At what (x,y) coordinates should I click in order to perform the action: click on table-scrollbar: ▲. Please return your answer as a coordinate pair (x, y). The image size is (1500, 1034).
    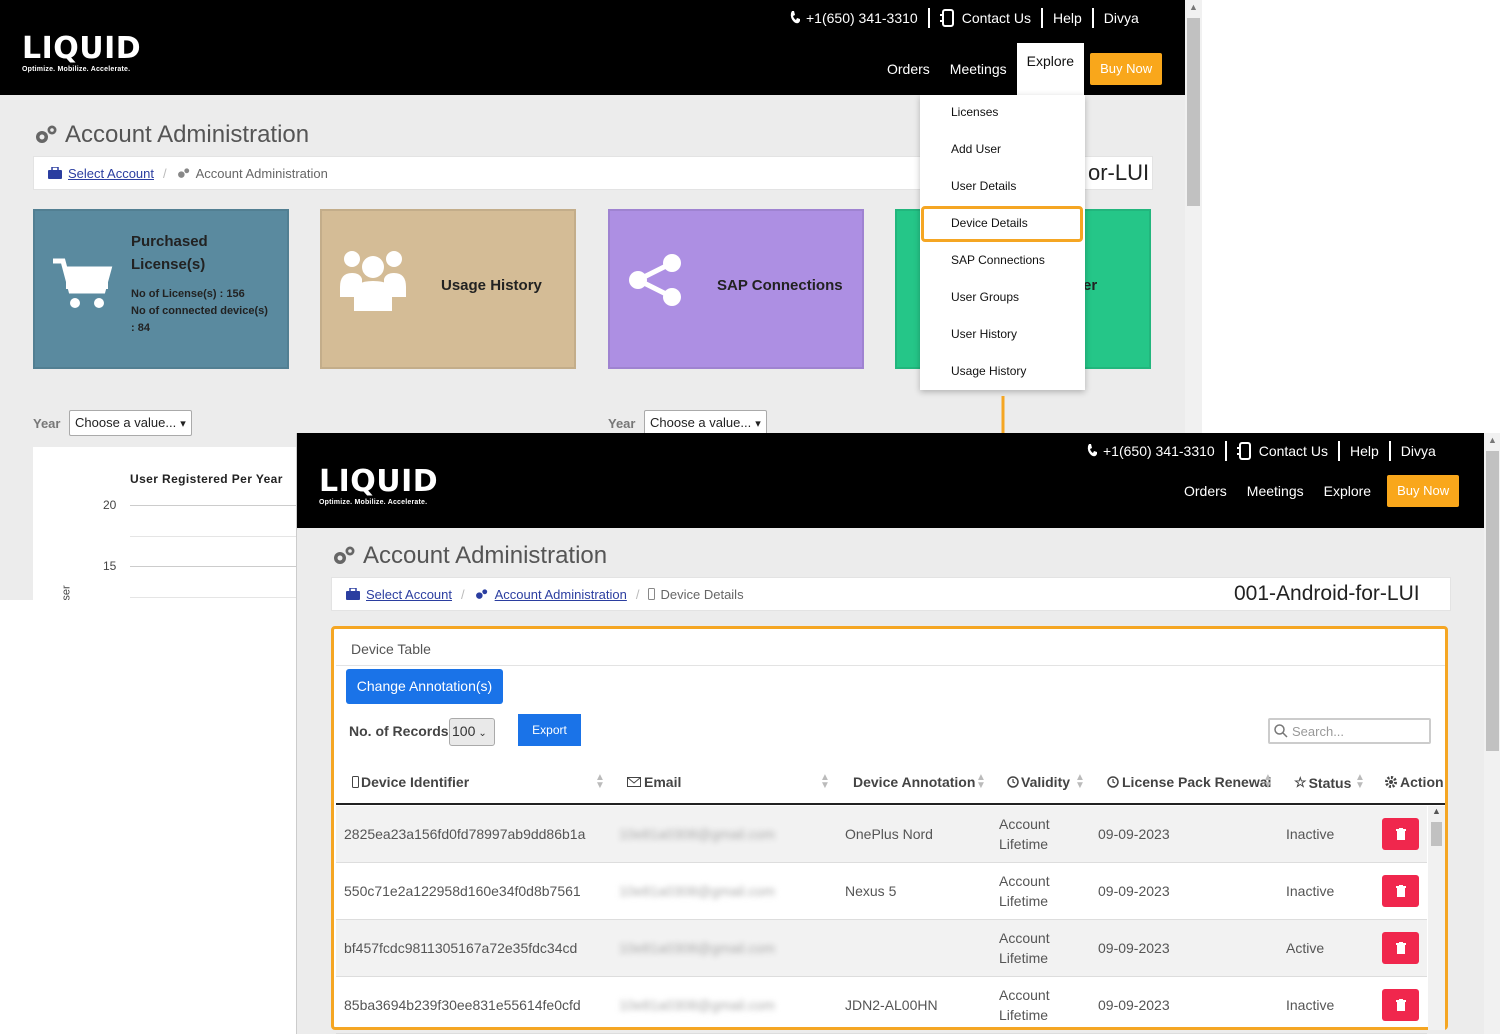
    Looking at the image, I should click on (1436, 918).